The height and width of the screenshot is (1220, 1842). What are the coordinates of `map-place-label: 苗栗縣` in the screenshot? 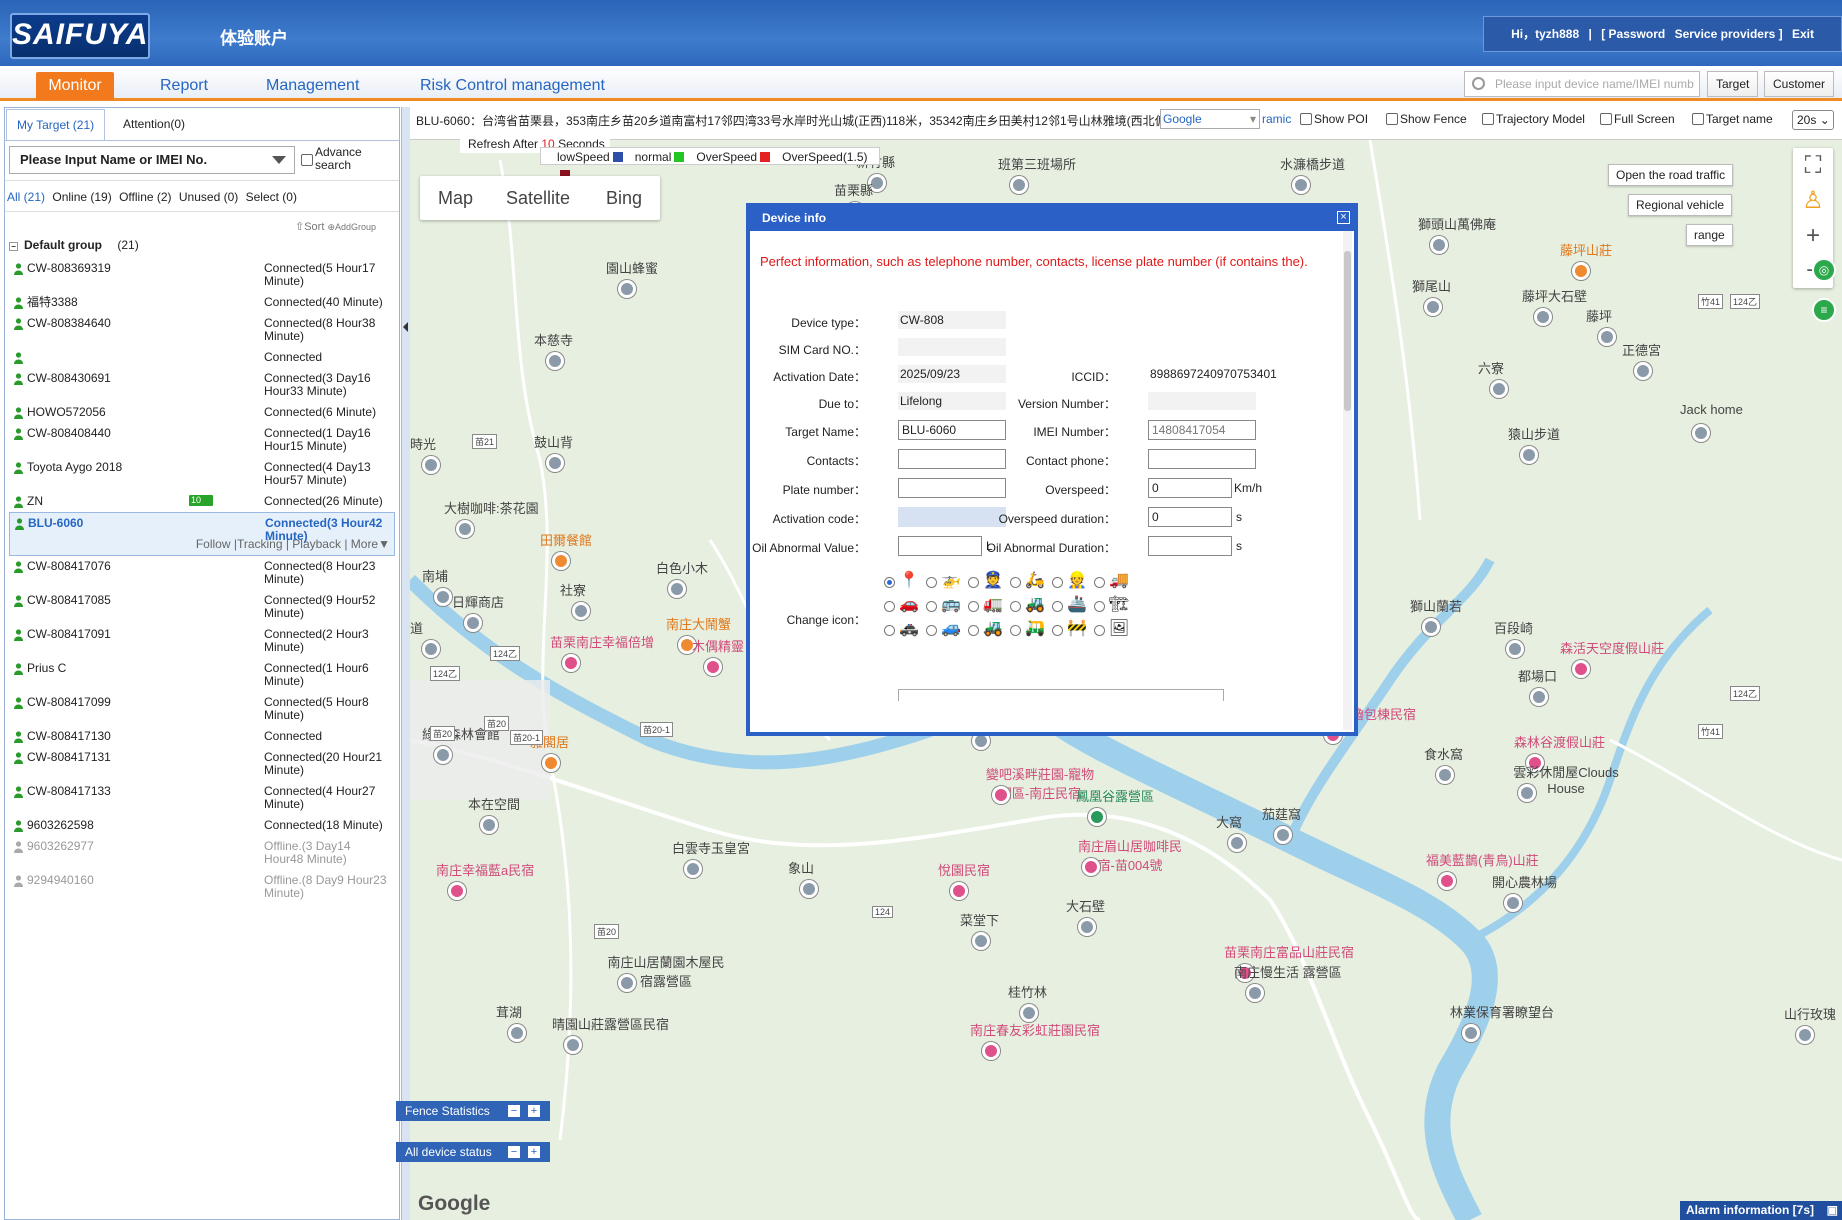 It's located at (853, 189).